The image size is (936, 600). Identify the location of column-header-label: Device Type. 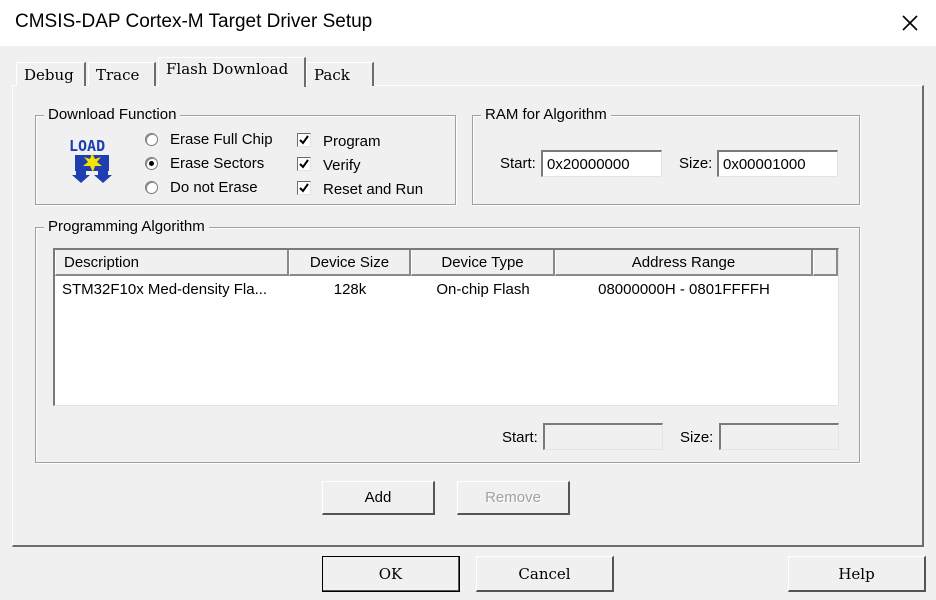
(482, 262).